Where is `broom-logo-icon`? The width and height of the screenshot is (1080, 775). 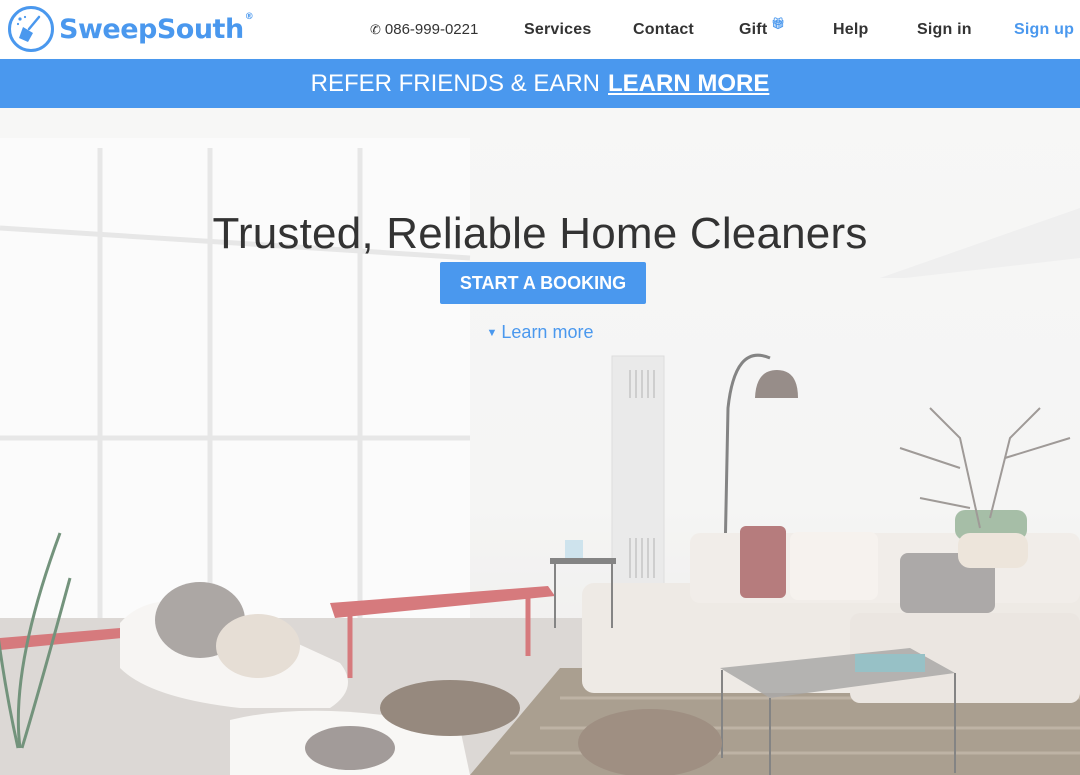 broom-logo-icon is located at coordinates (31, 29).